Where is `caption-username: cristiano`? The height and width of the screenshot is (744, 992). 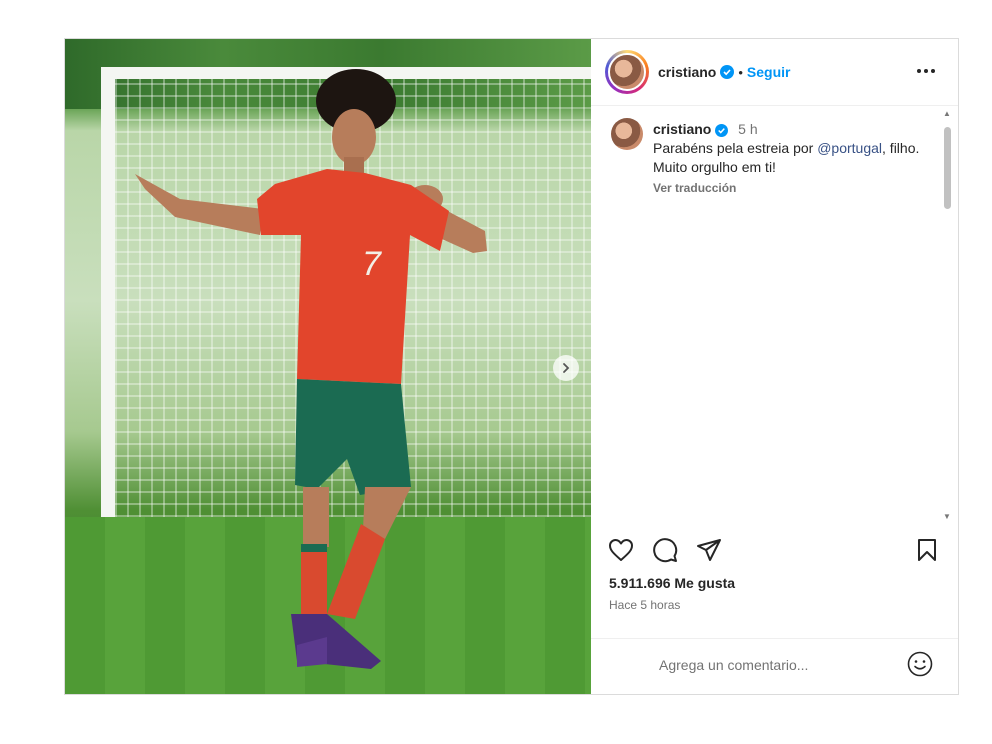
caption-username: cristiano is located at coordinates (682, 129).